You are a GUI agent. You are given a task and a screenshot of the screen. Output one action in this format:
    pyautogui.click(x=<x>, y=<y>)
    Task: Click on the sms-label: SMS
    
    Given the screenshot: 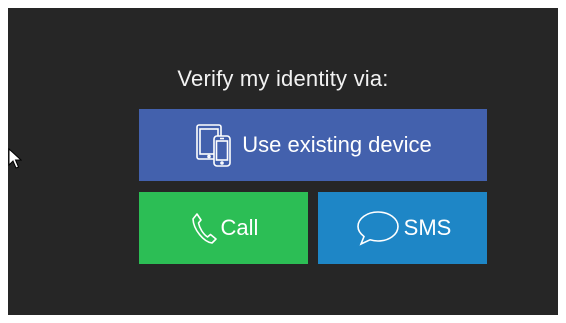 What is the action you would take?
    pyautogui.click(x=427, y=227)
    